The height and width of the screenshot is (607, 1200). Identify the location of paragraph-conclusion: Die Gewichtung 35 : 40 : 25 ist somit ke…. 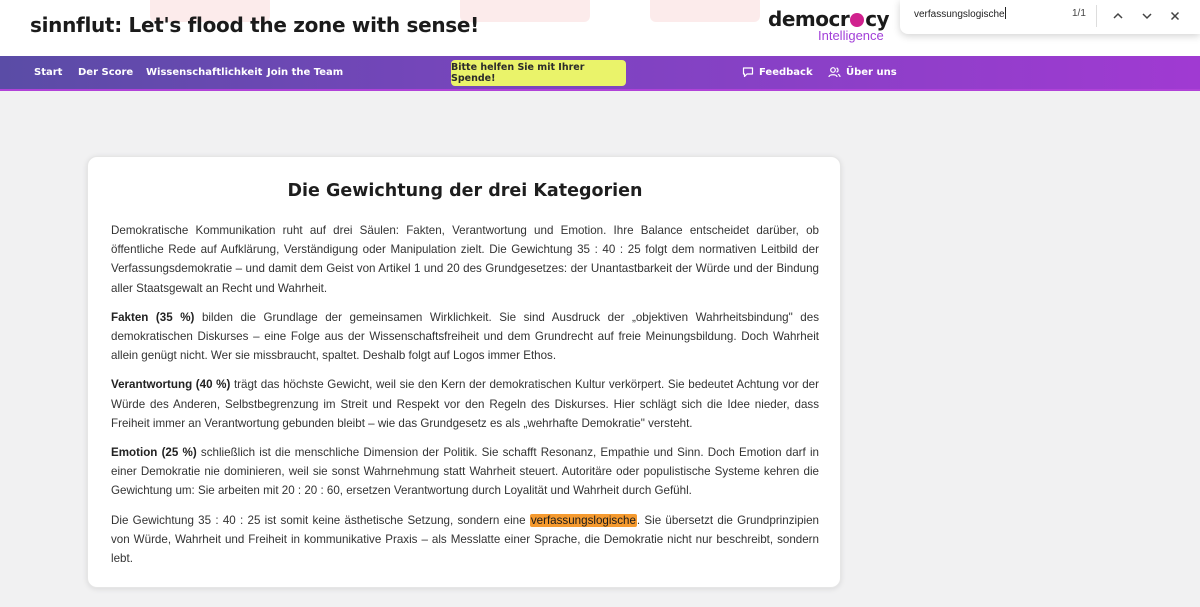
(465, 539).